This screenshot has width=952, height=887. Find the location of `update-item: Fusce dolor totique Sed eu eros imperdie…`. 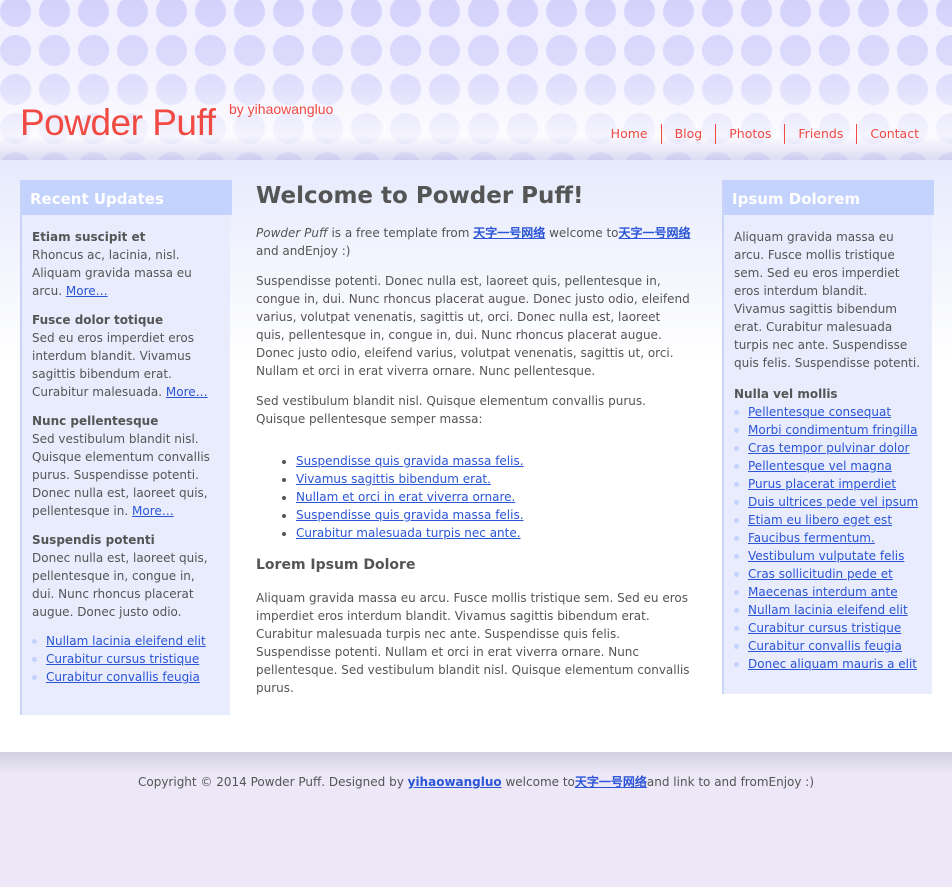

update-item: Fusce dolor totique Sed eu eros imperdie… is located at coordinates (126, 356).